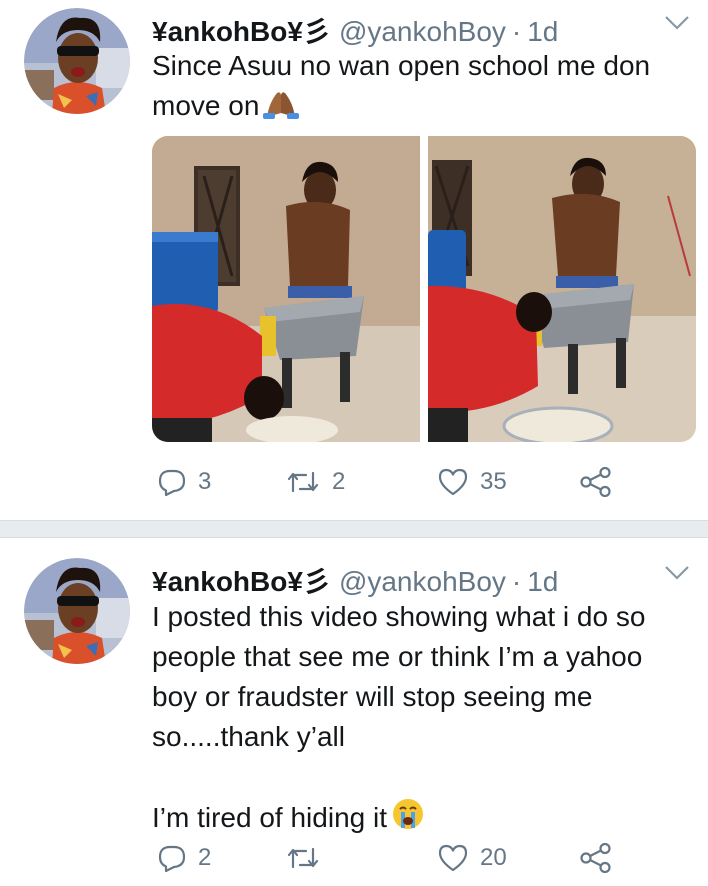 This screenshot has height=886, width=708. What do you see at coordinates (493, 481) in the screenshot?
I see `like-count: 35` at bounding box center [493, 481].